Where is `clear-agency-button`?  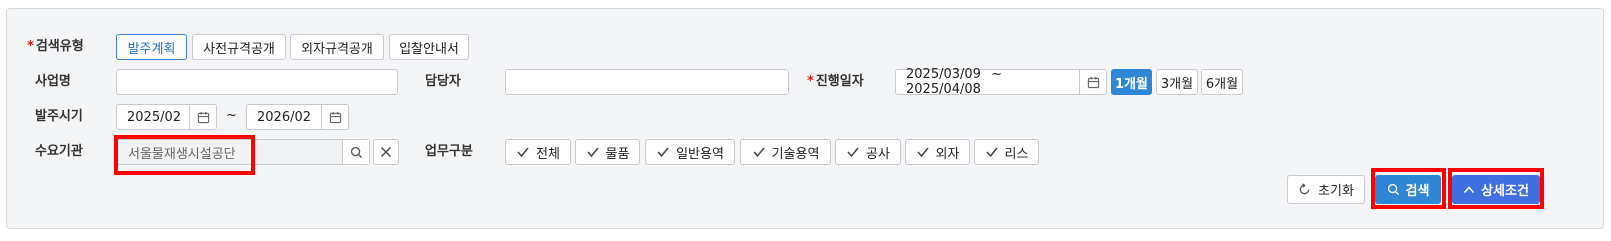
clear-agency-button is located at coordinates (386, 152).